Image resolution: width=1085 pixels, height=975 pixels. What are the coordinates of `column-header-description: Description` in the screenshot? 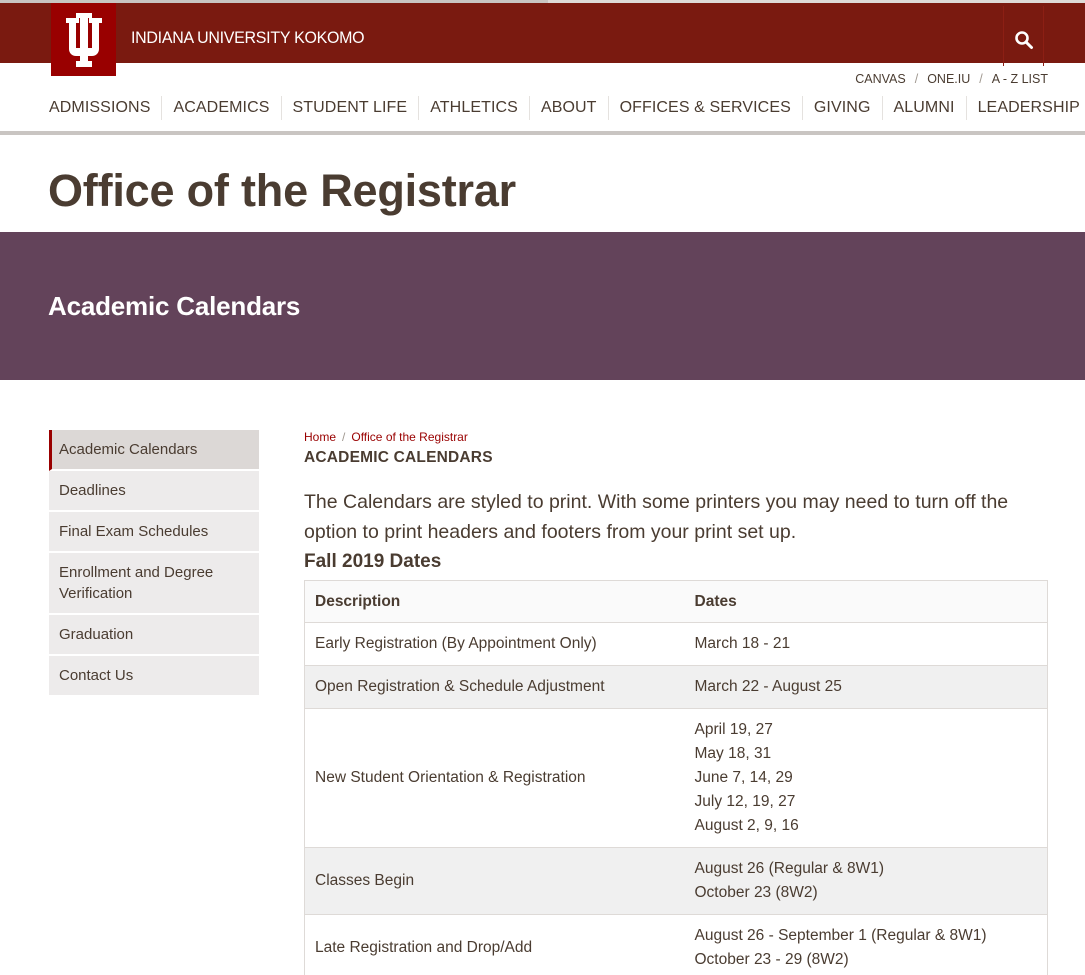 It's located at (494, 601).